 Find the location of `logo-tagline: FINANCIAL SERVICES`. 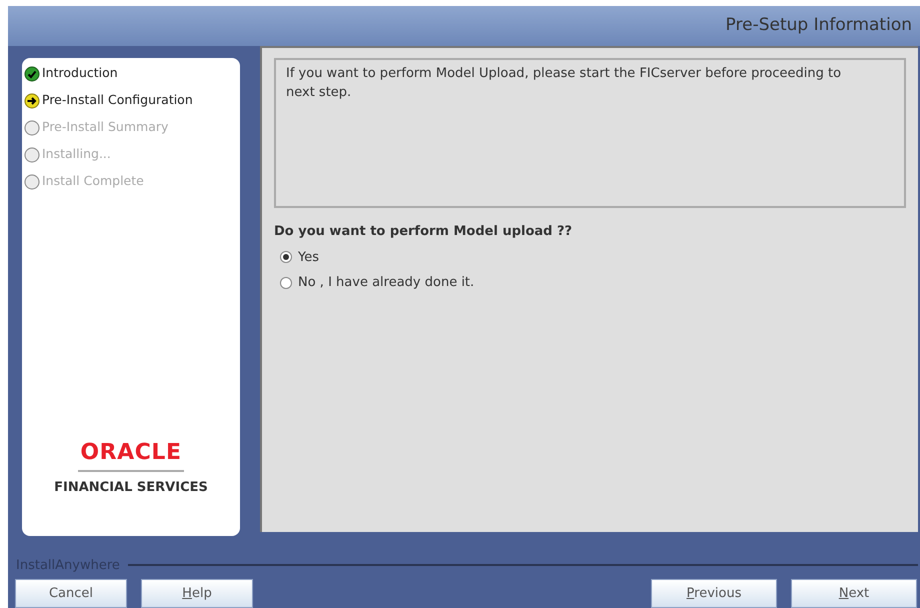

logo-tagline: FINANCIAL SERVICES is located at coordinates (131, 488).